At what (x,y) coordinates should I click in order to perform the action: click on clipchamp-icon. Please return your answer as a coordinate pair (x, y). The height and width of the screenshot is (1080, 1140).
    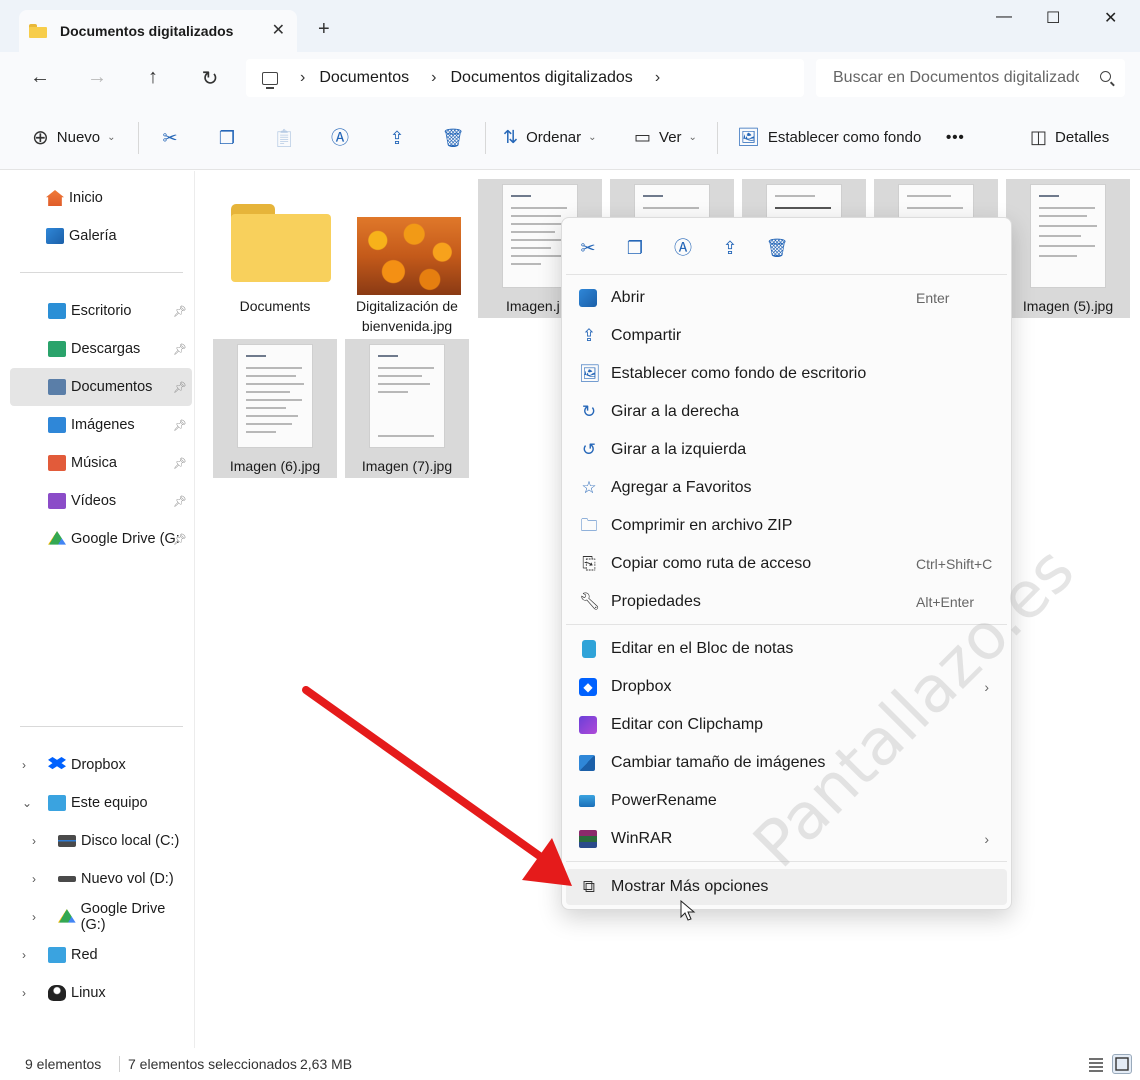
    Looking at the image, I should click on (588, 725).